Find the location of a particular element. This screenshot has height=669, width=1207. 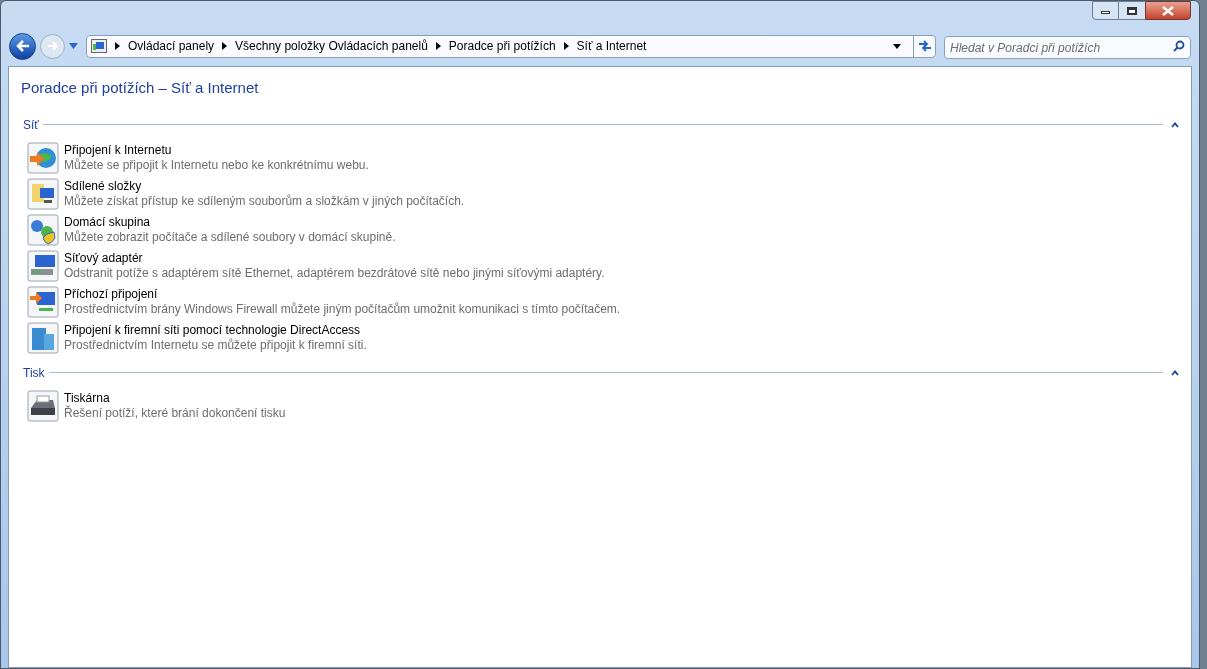

computer-icon is located at coordinates (43, 301).